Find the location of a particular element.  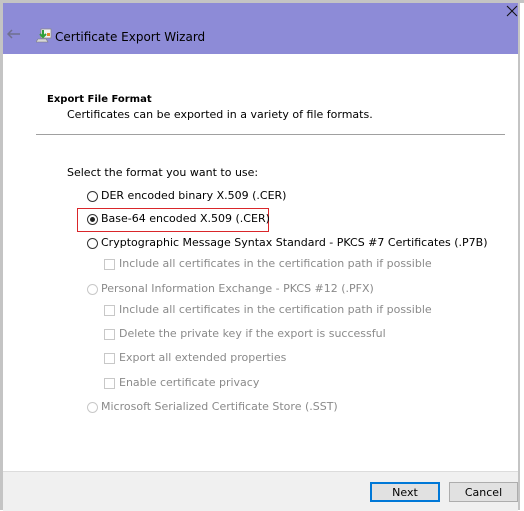

radio-label: DER encoded binary X.509 (.CER) is located at coordinates (194, 195).